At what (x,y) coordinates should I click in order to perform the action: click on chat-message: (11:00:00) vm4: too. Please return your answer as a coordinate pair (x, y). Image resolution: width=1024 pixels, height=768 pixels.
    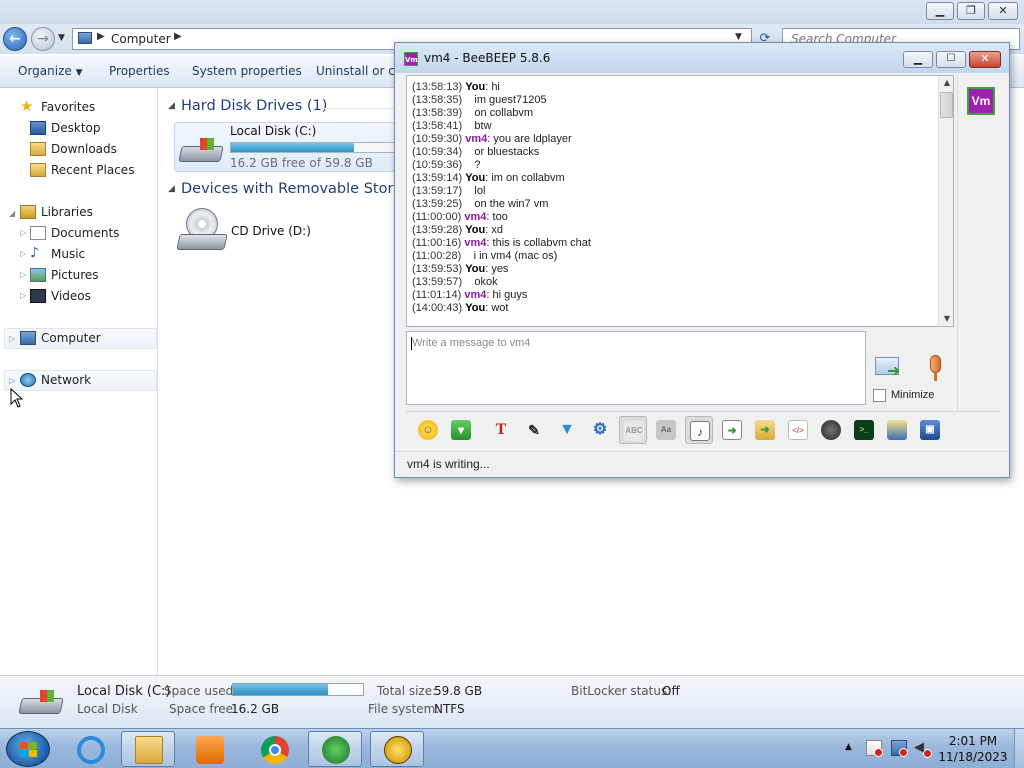
    Looking at the image, I should click on (460, 217).